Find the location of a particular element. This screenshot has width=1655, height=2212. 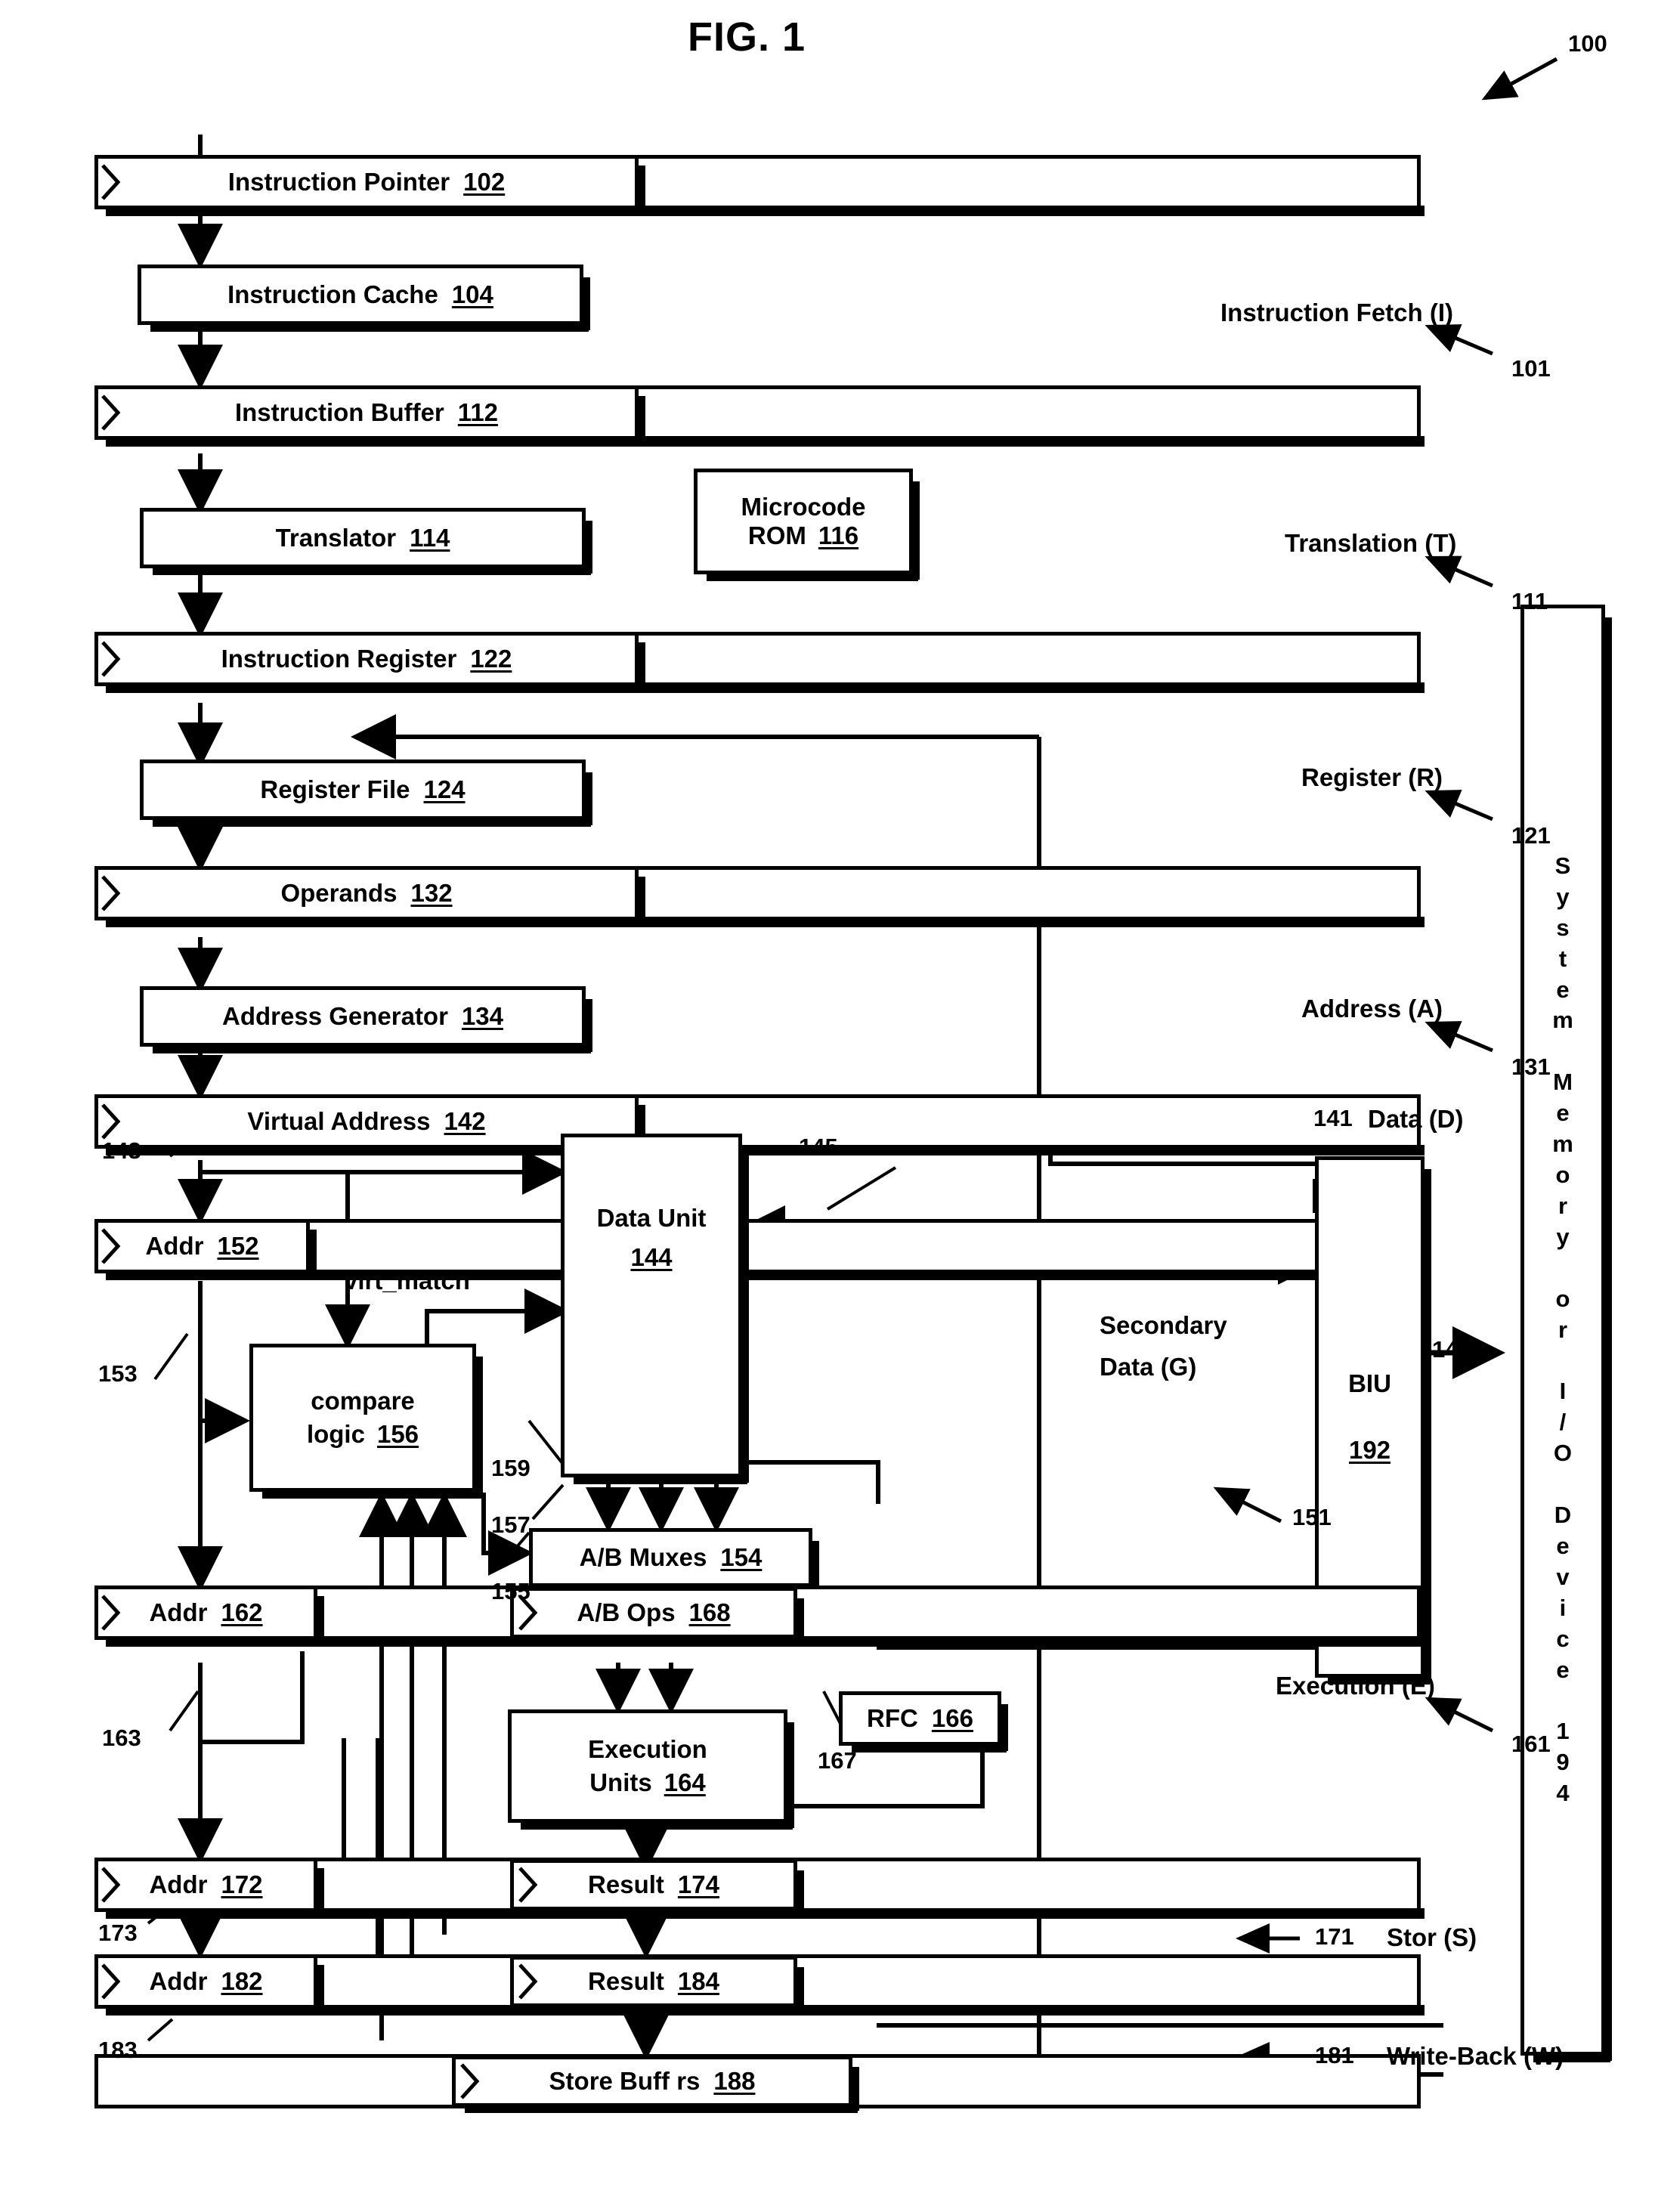

translator-label: Translator is located at coordinates (336, 538).